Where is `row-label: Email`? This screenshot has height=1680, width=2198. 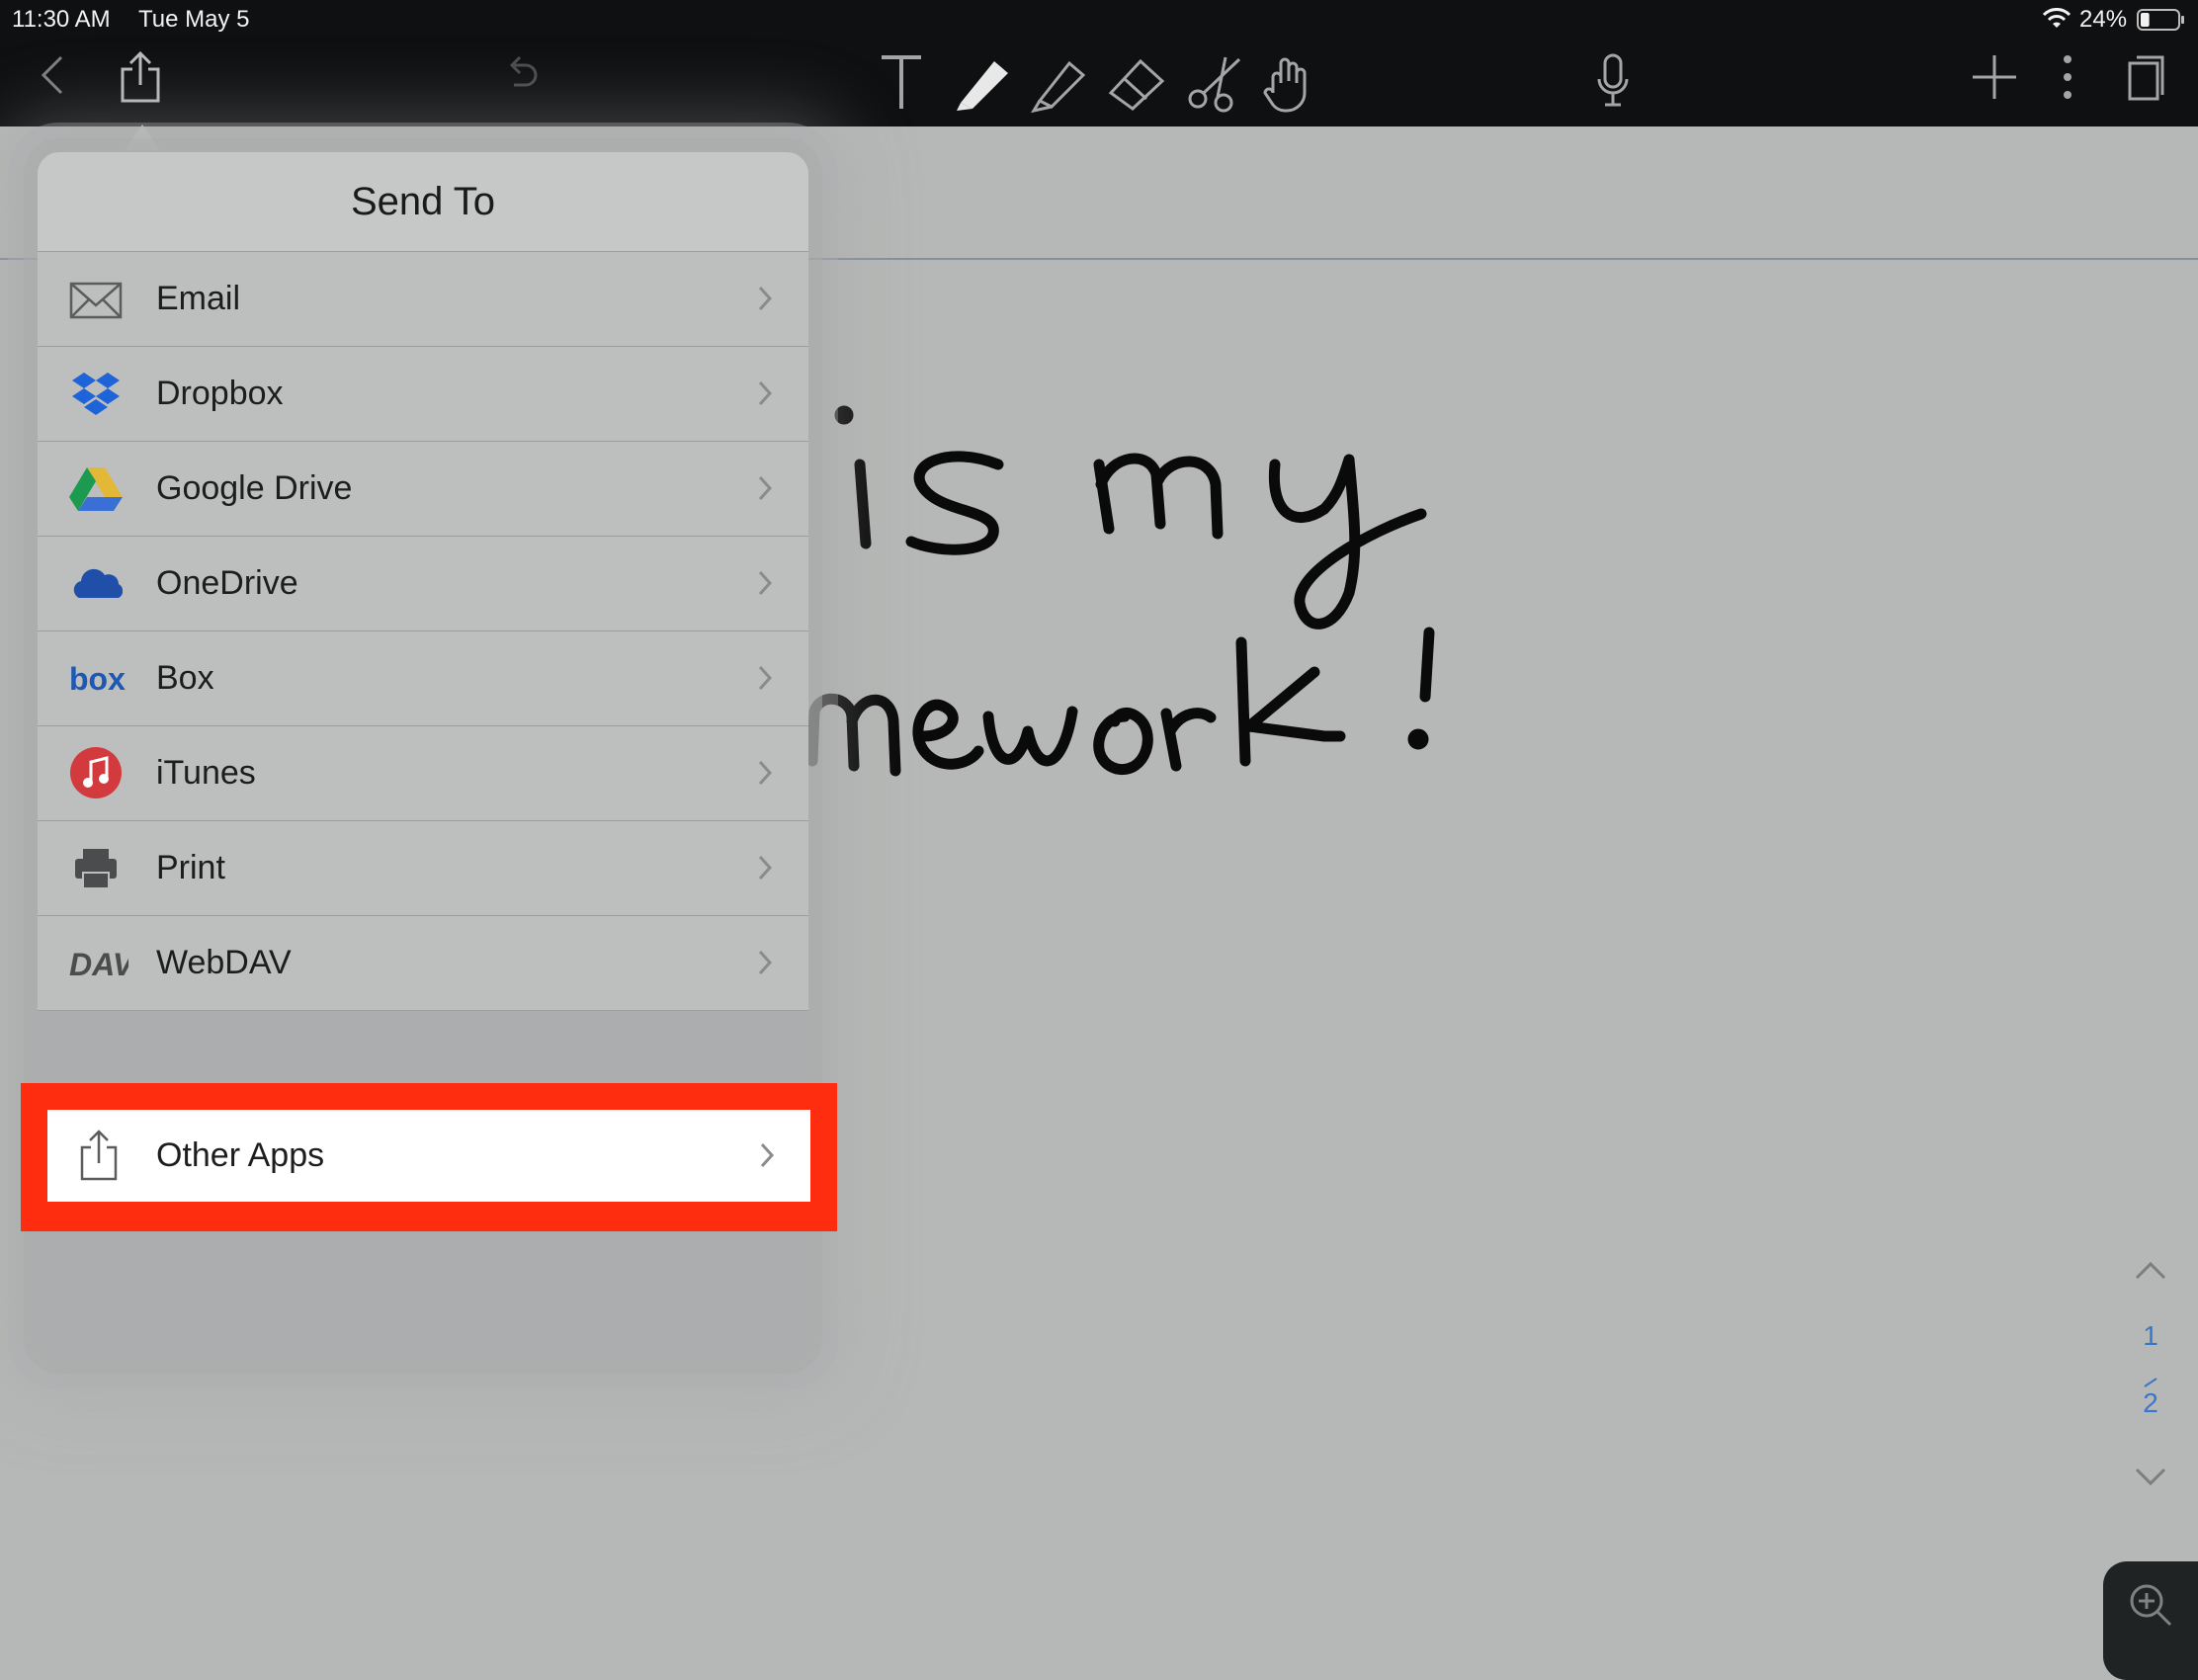
row-label: Email is located at coordinates (198, 298).